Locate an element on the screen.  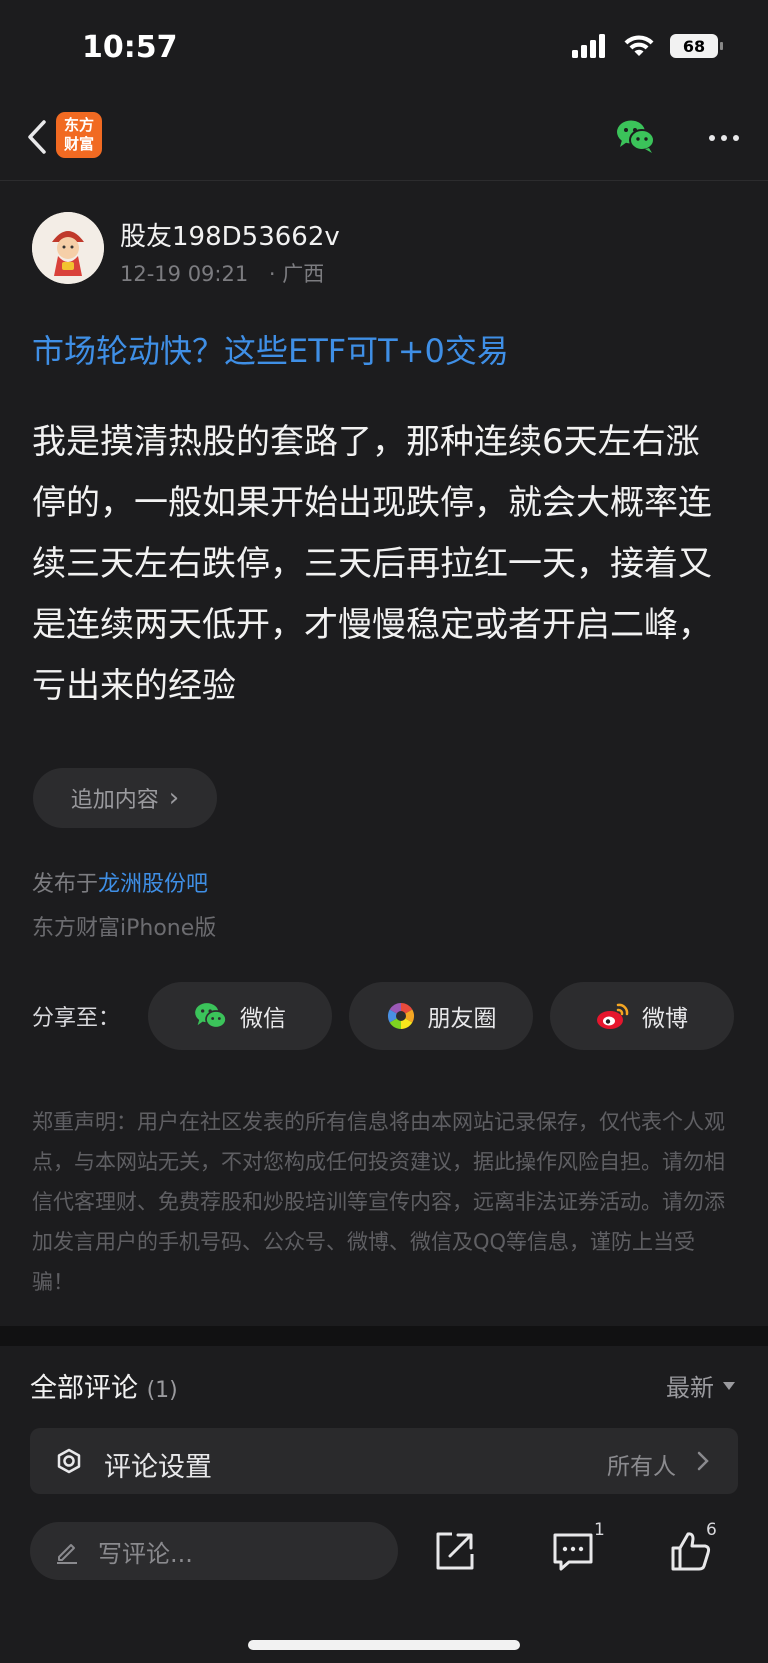
status-icons: 68 is located at coordinates (647, 46).